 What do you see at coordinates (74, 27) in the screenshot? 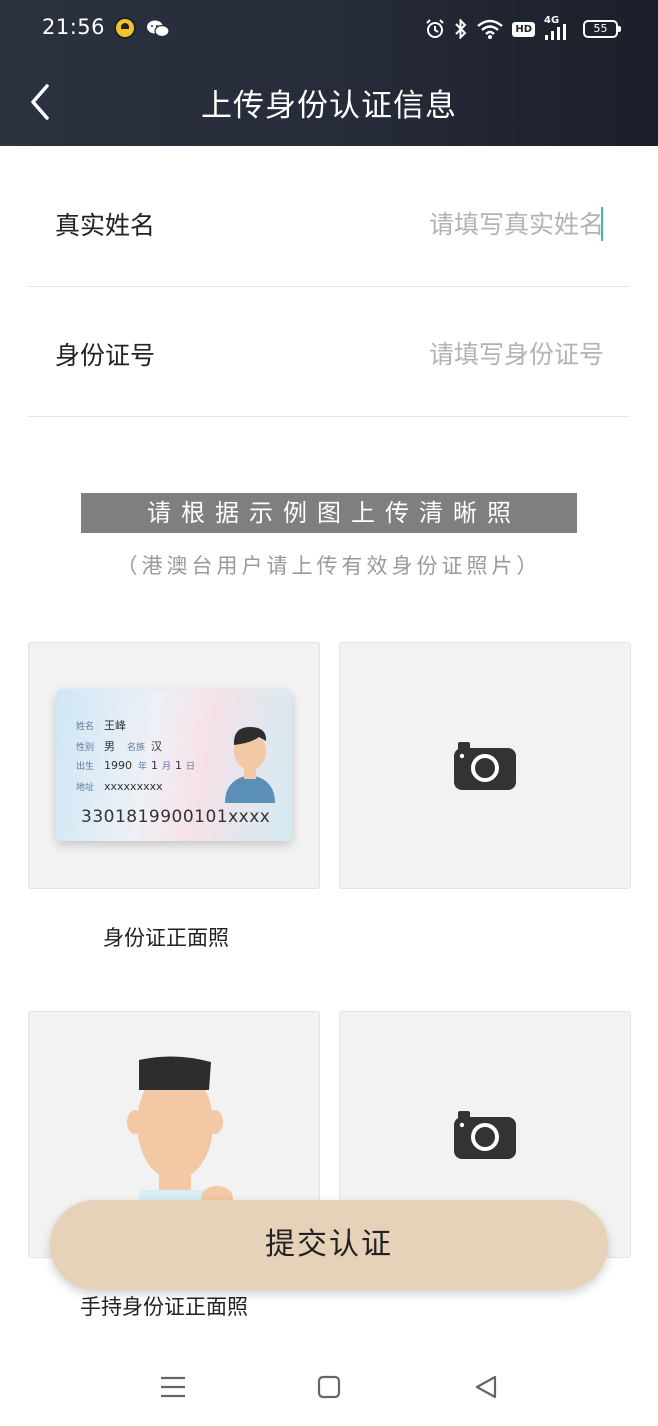
I see `status-time: 21:56` at bounding box center [74, 27].